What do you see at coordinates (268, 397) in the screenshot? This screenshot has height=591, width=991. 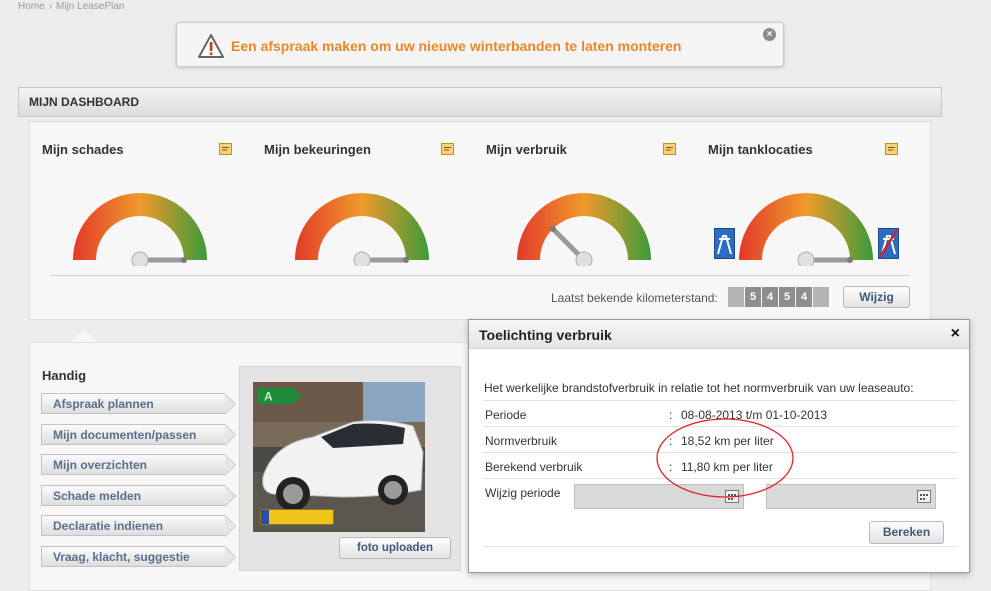 I see `energy-label-text: A` at bounding box center [268, 397].